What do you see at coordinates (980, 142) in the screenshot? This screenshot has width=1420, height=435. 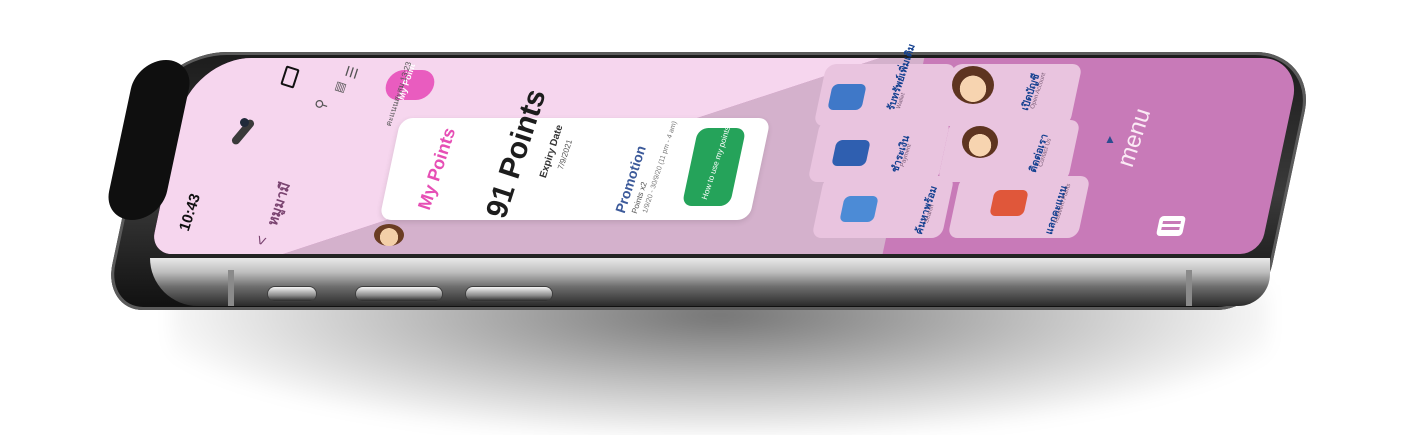 I see `mascot-boy-icon` at bounding box center [980, 142].